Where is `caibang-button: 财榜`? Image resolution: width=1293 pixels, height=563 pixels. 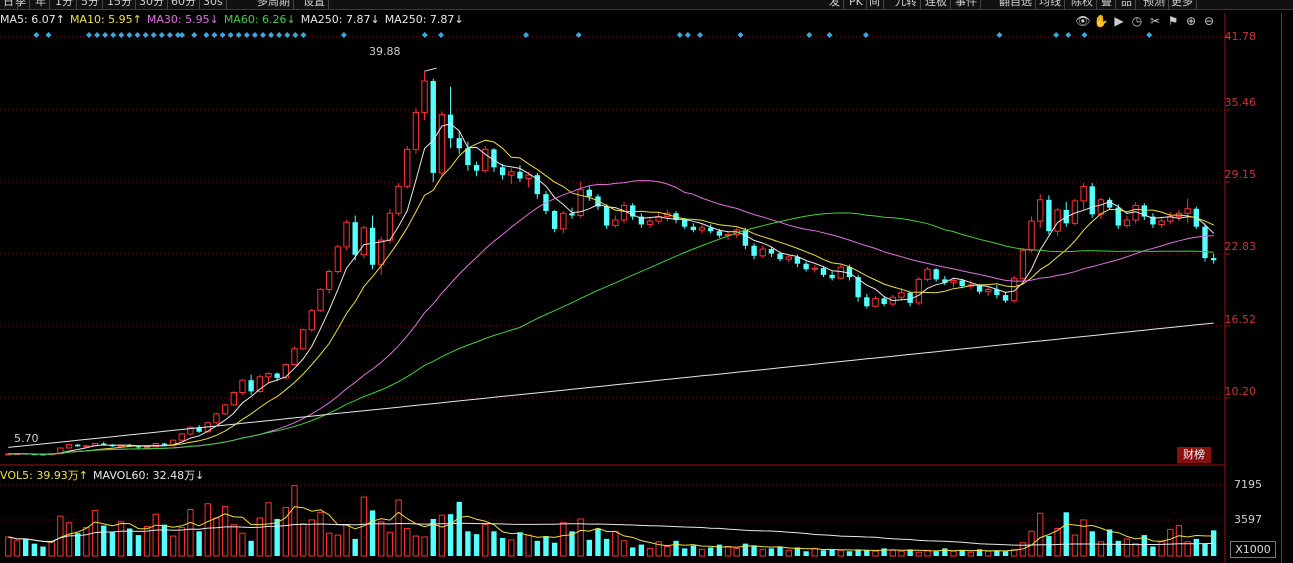 caibang-button: 财榜 is located at coordinates (1194, 455).